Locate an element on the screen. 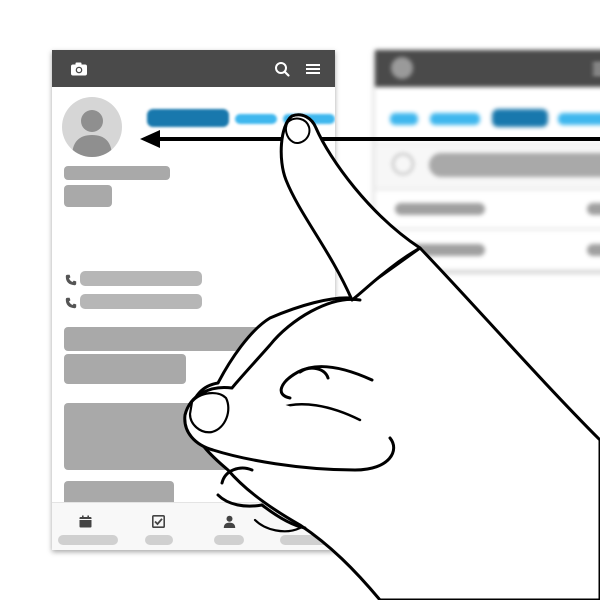 The height and width of the screenshot is (600, 600). fingernail is located at coordinates (297, 130).